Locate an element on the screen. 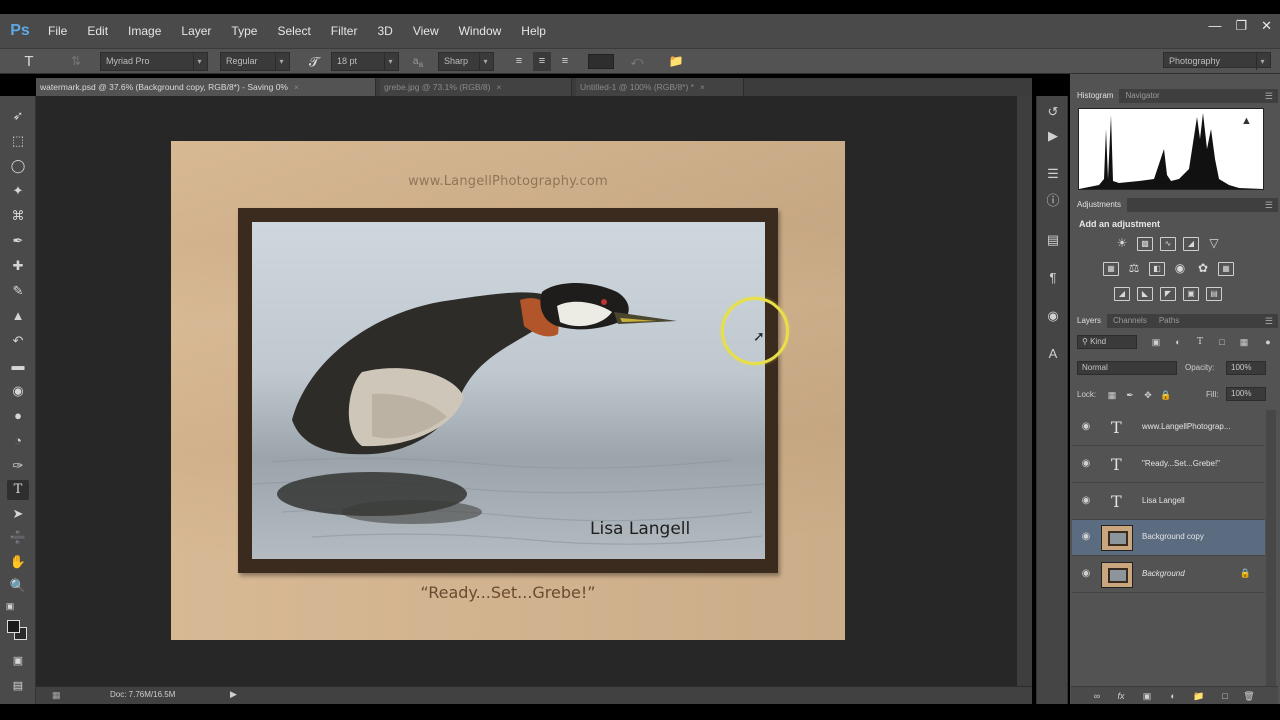 This screenshot has width=1280, height=720. healing-brush-tool-icon: ✚ is located at coordinates (18, 266).